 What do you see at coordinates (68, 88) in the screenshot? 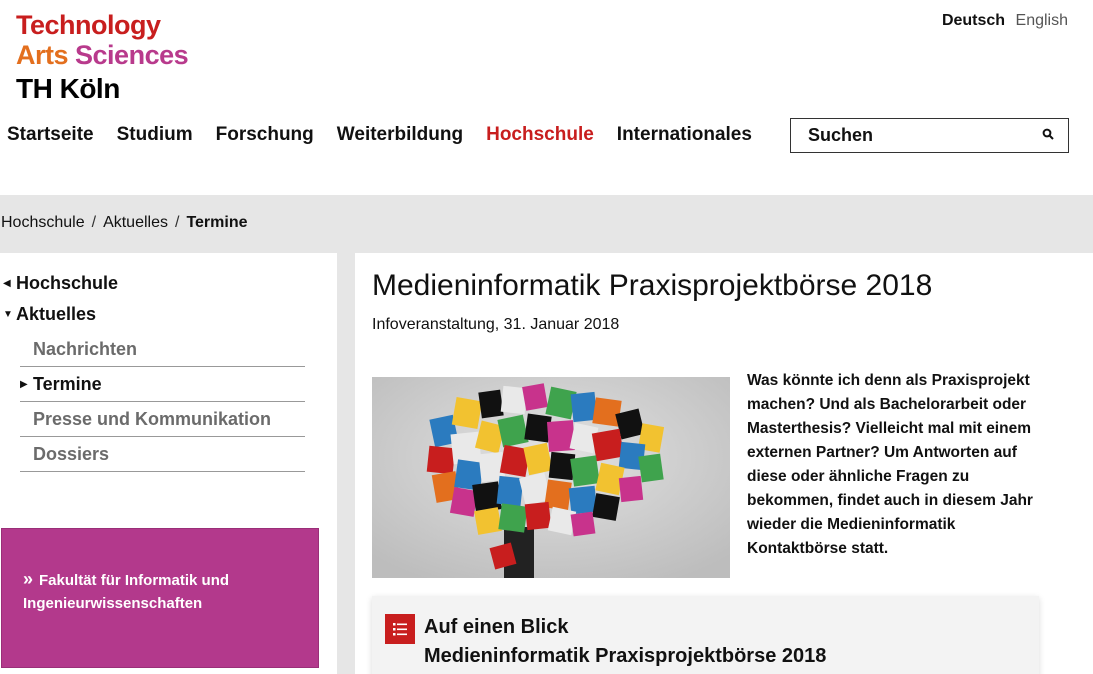
I see `logo-th-koeln: TH Köln` at bounding box center [68, 88].